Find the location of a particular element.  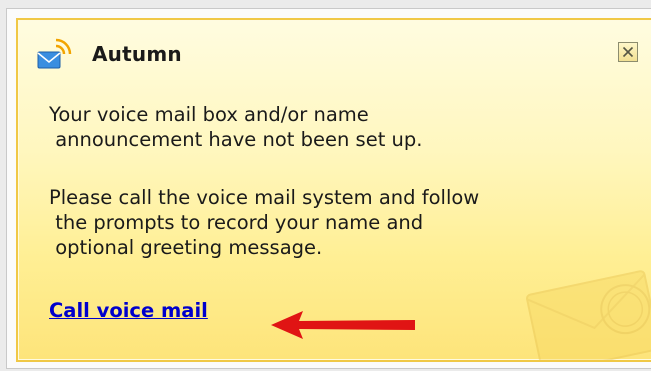

close-button is located at coordinates (628, 52).